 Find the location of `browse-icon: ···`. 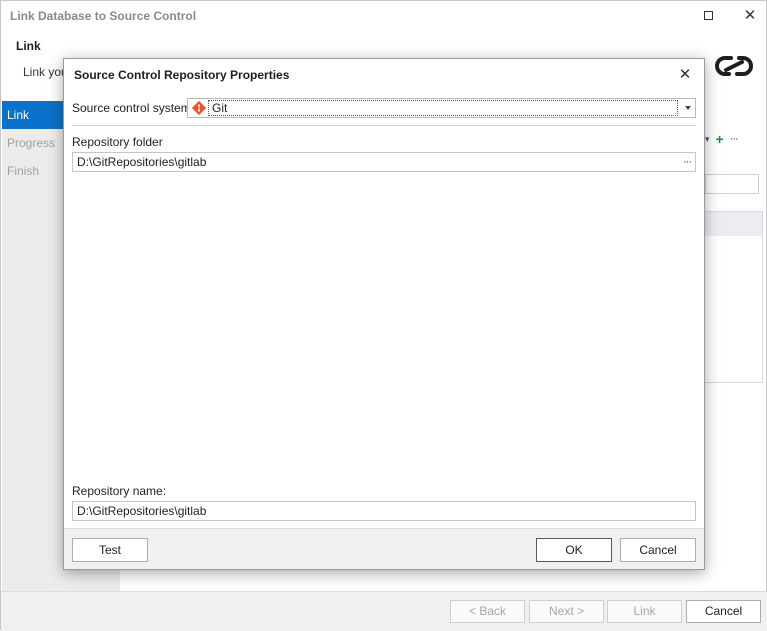

browse-icon: ··· is located at coordinates (687, 162).